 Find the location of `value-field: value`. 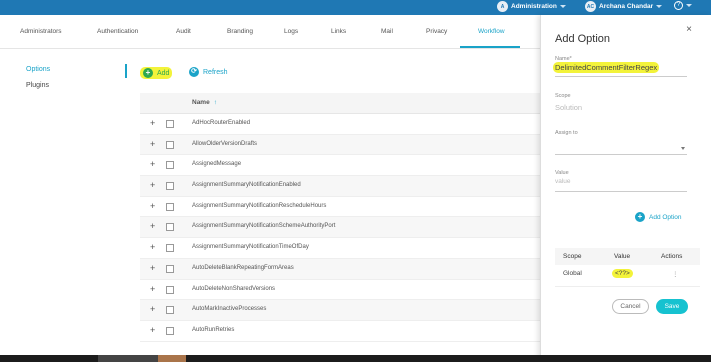

value-field: value is located at coordinates (563, 181).